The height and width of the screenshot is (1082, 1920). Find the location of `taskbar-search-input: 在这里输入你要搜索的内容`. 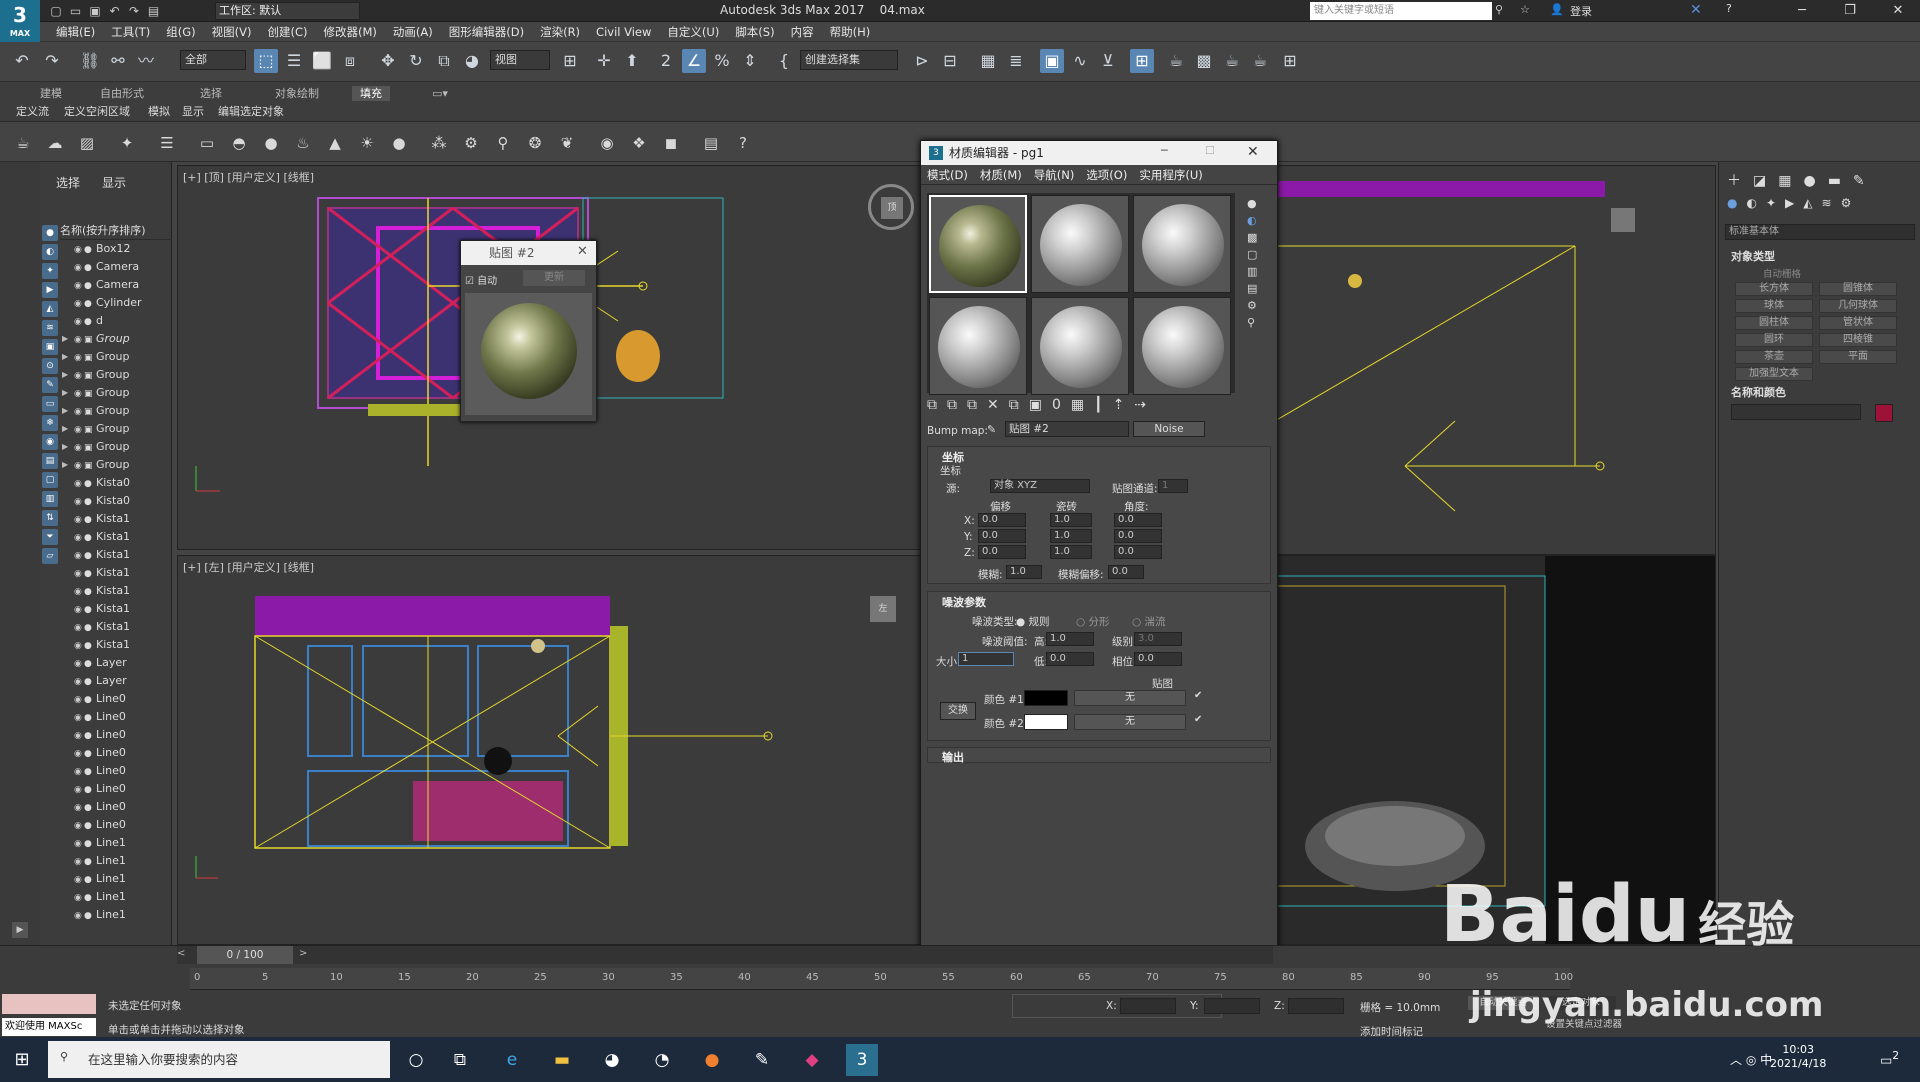

taskbar-search-input: 在这里输入你要搜索的内容 is located at coordinates (219, 1059).